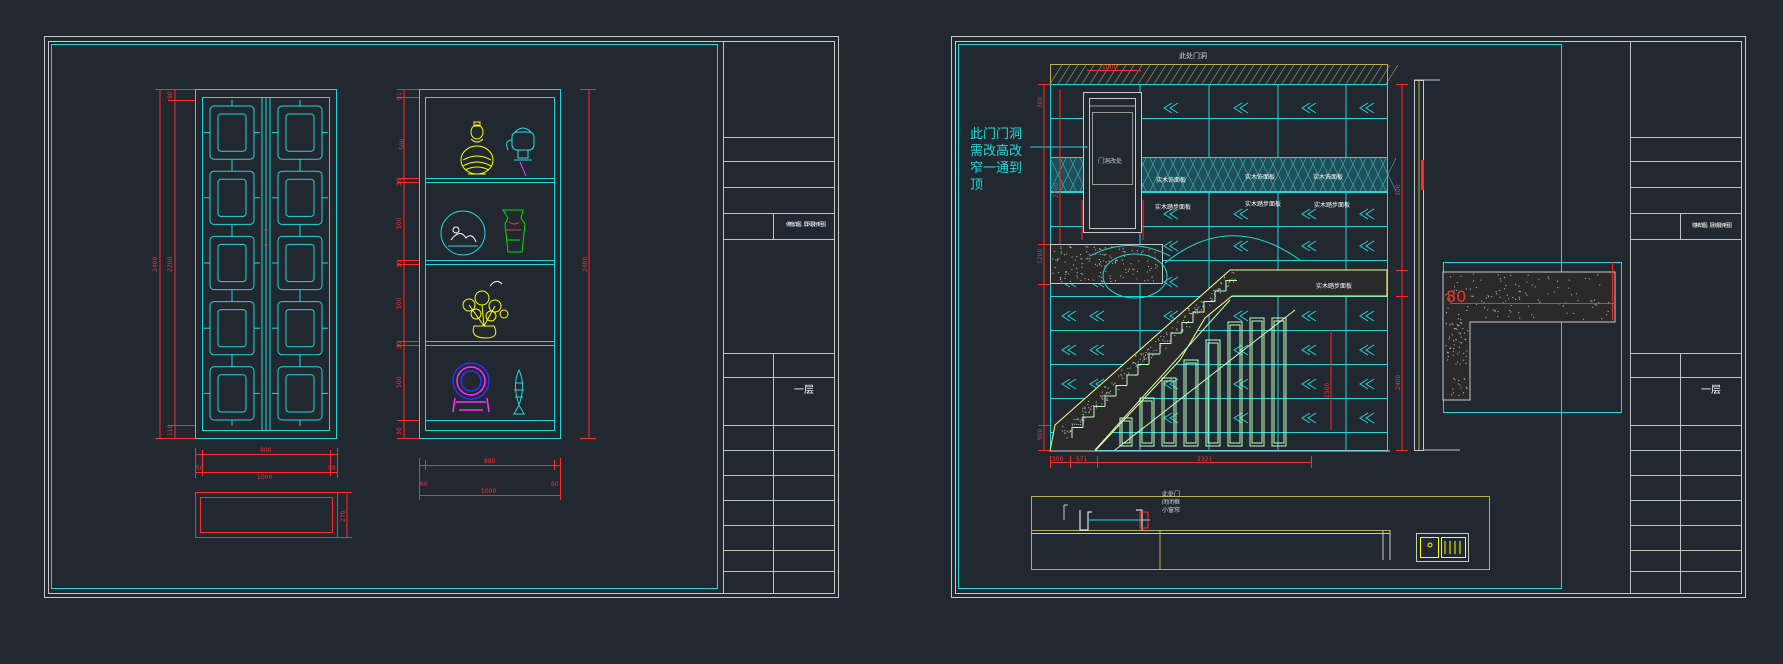  Describe the element at coordinates (264, 477) in the screenshot. I see `screen-dim-width-total: 1000` at that location.